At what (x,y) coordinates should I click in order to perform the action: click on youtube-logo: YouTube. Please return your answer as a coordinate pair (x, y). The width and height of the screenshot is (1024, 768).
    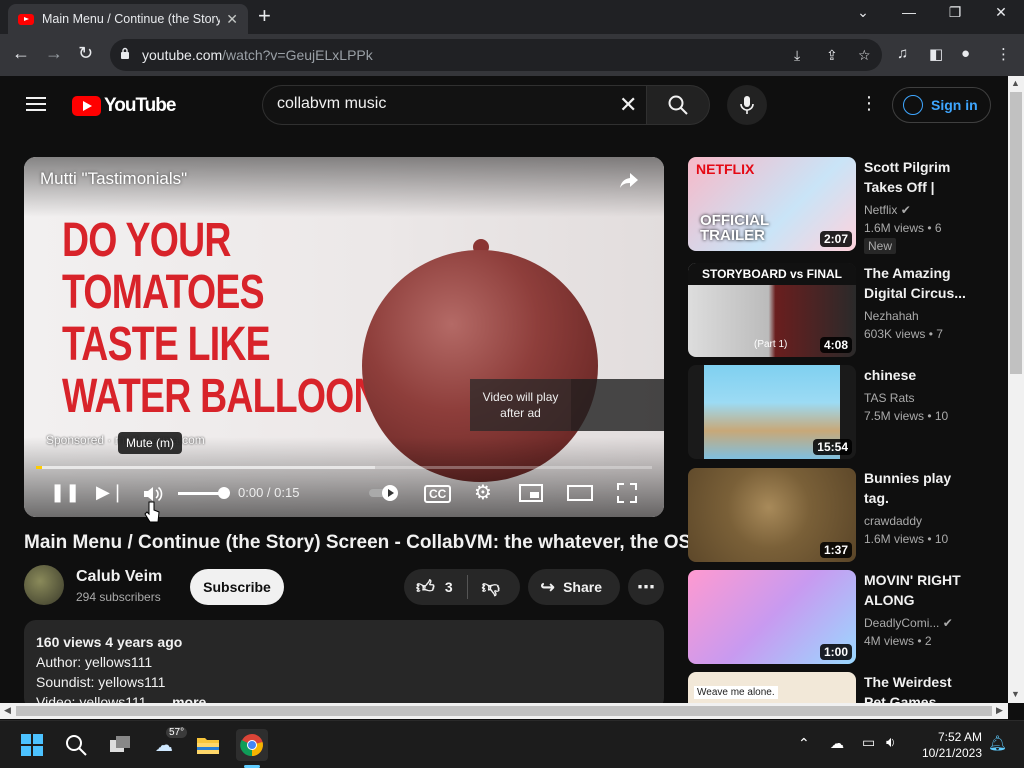
    Looking at the image, I should click on (124, 106).